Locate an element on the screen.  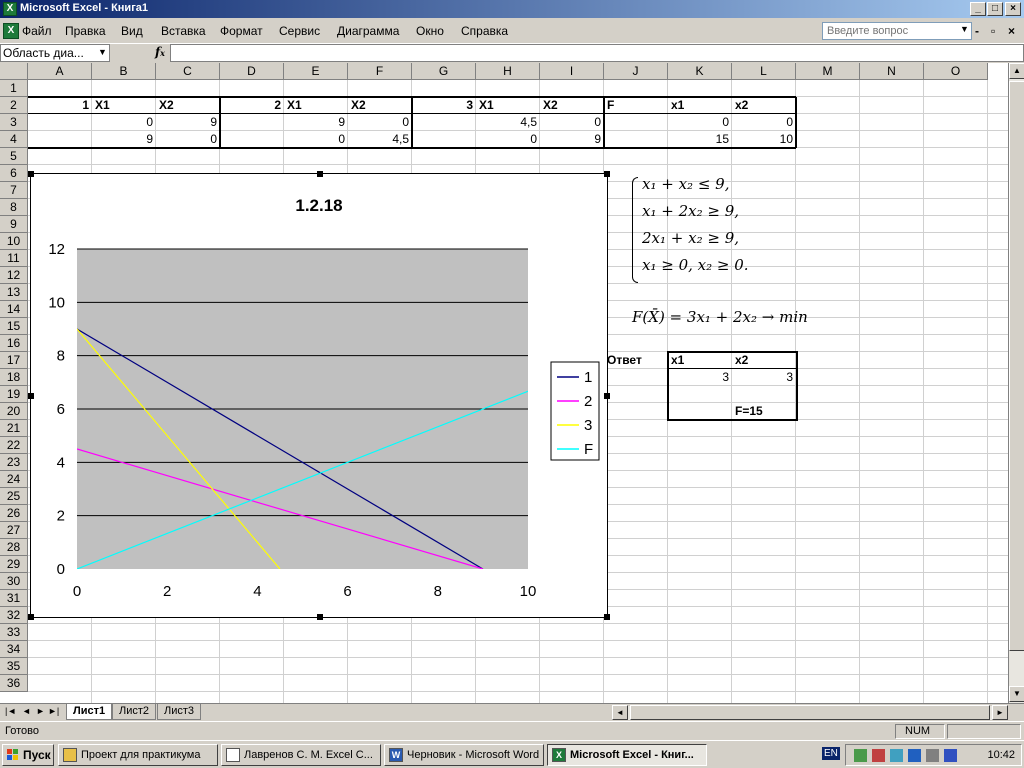
row-header-2: 2 is located at coordinates (14, 105).